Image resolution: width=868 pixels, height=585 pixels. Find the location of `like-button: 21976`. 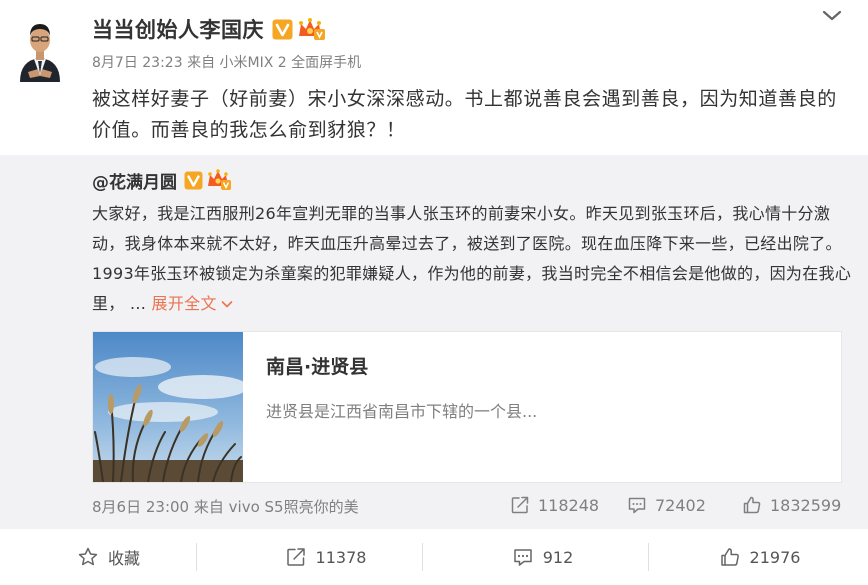

like-button: 21976 is located at coordinates (759, 557).